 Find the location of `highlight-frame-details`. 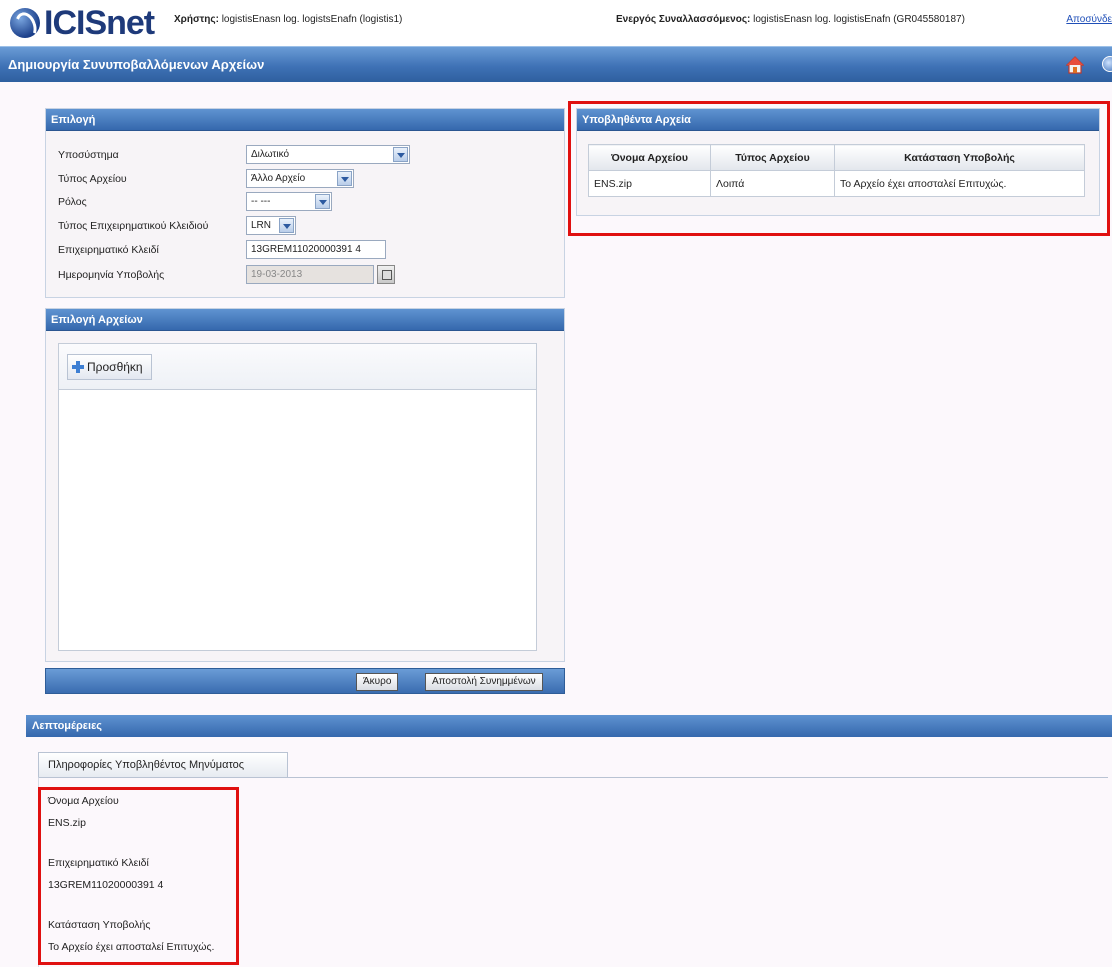

highlight-frame-details is located at coordinates (138, 876).